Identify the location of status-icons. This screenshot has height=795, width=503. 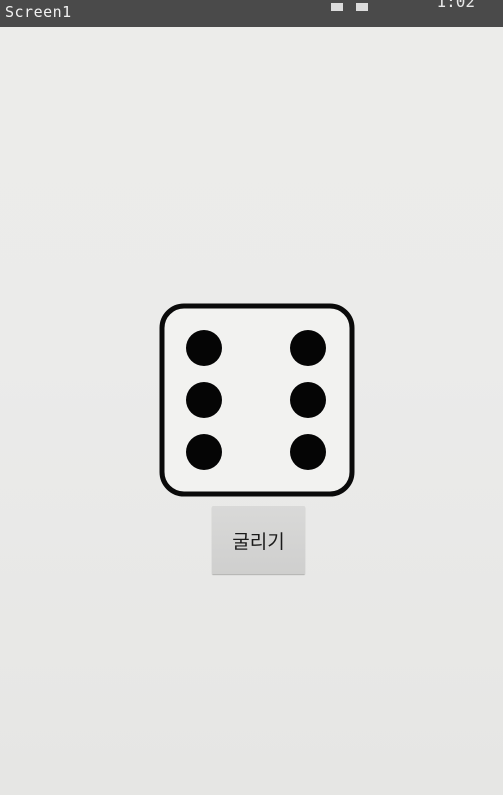
(371, 5).